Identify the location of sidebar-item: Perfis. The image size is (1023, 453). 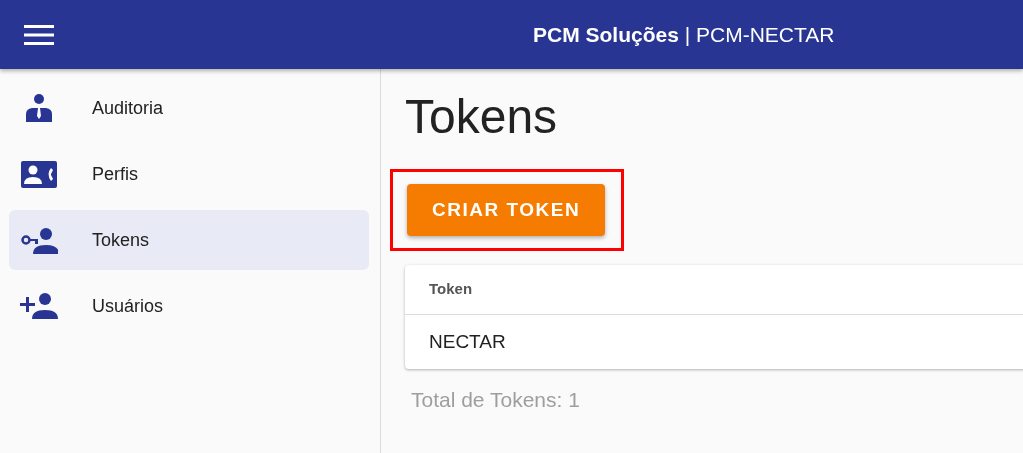
(189, 174).